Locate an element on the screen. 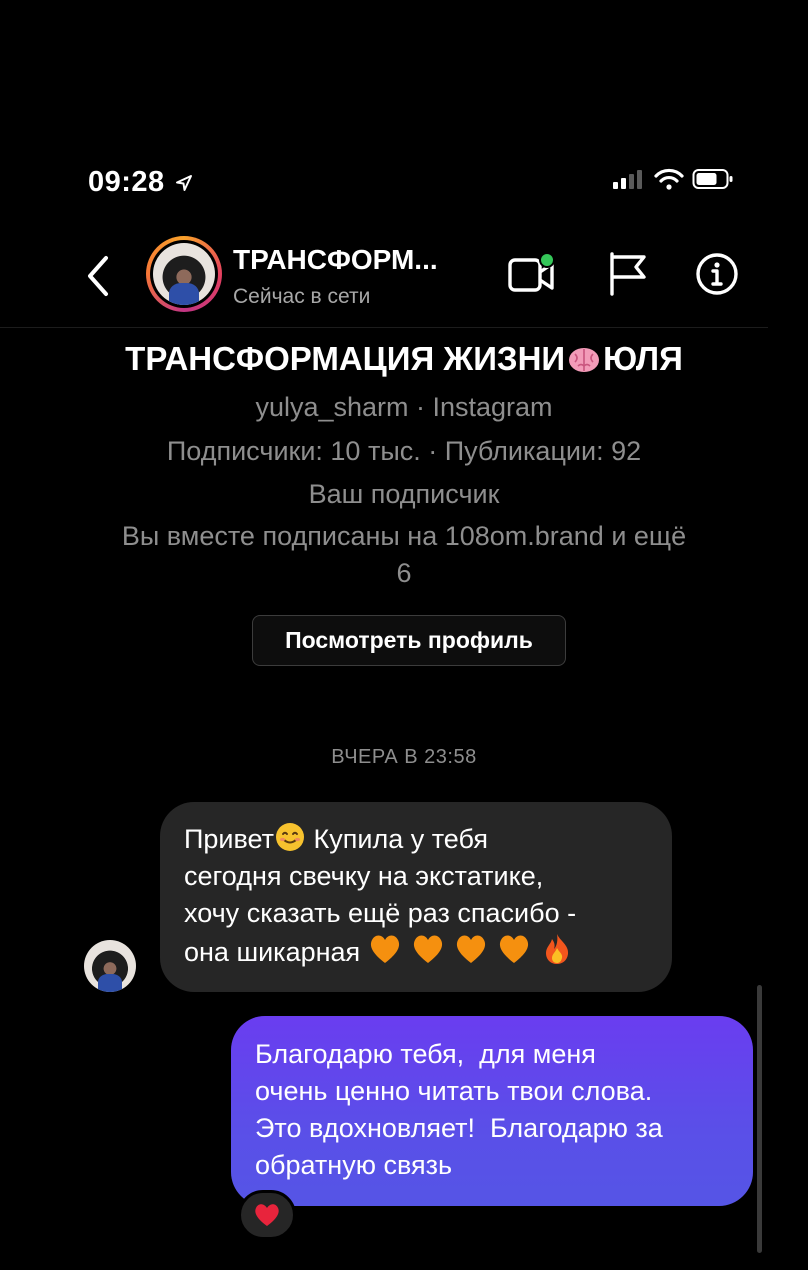  status-icons is located at coordinates (673, 179).